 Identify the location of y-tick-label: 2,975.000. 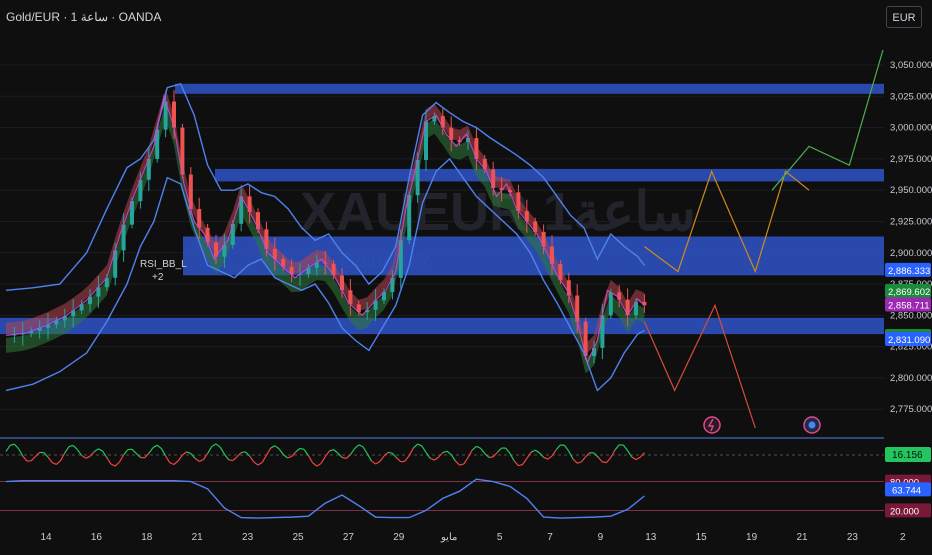
(911, 159).